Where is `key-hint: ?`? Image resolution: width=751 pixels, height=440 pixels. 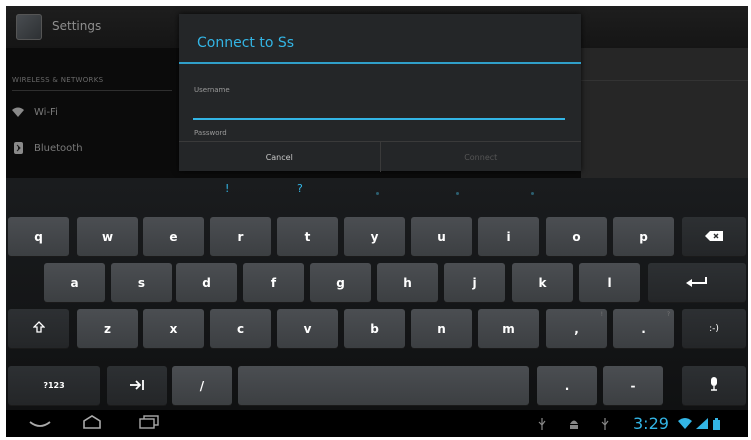
key-hint: ? is located at coordinates (668, 314).